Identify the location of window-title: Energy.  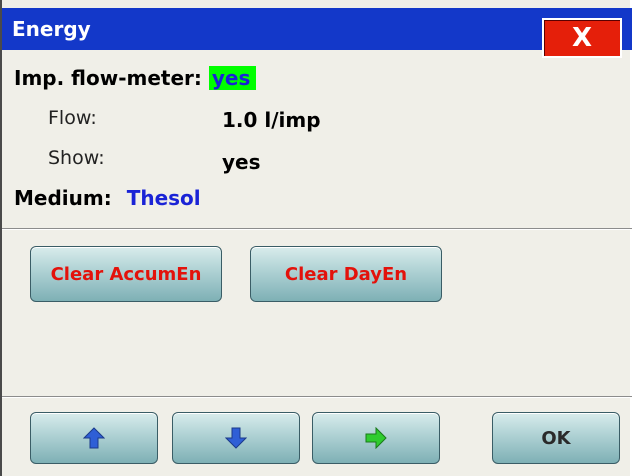
(51, 29).